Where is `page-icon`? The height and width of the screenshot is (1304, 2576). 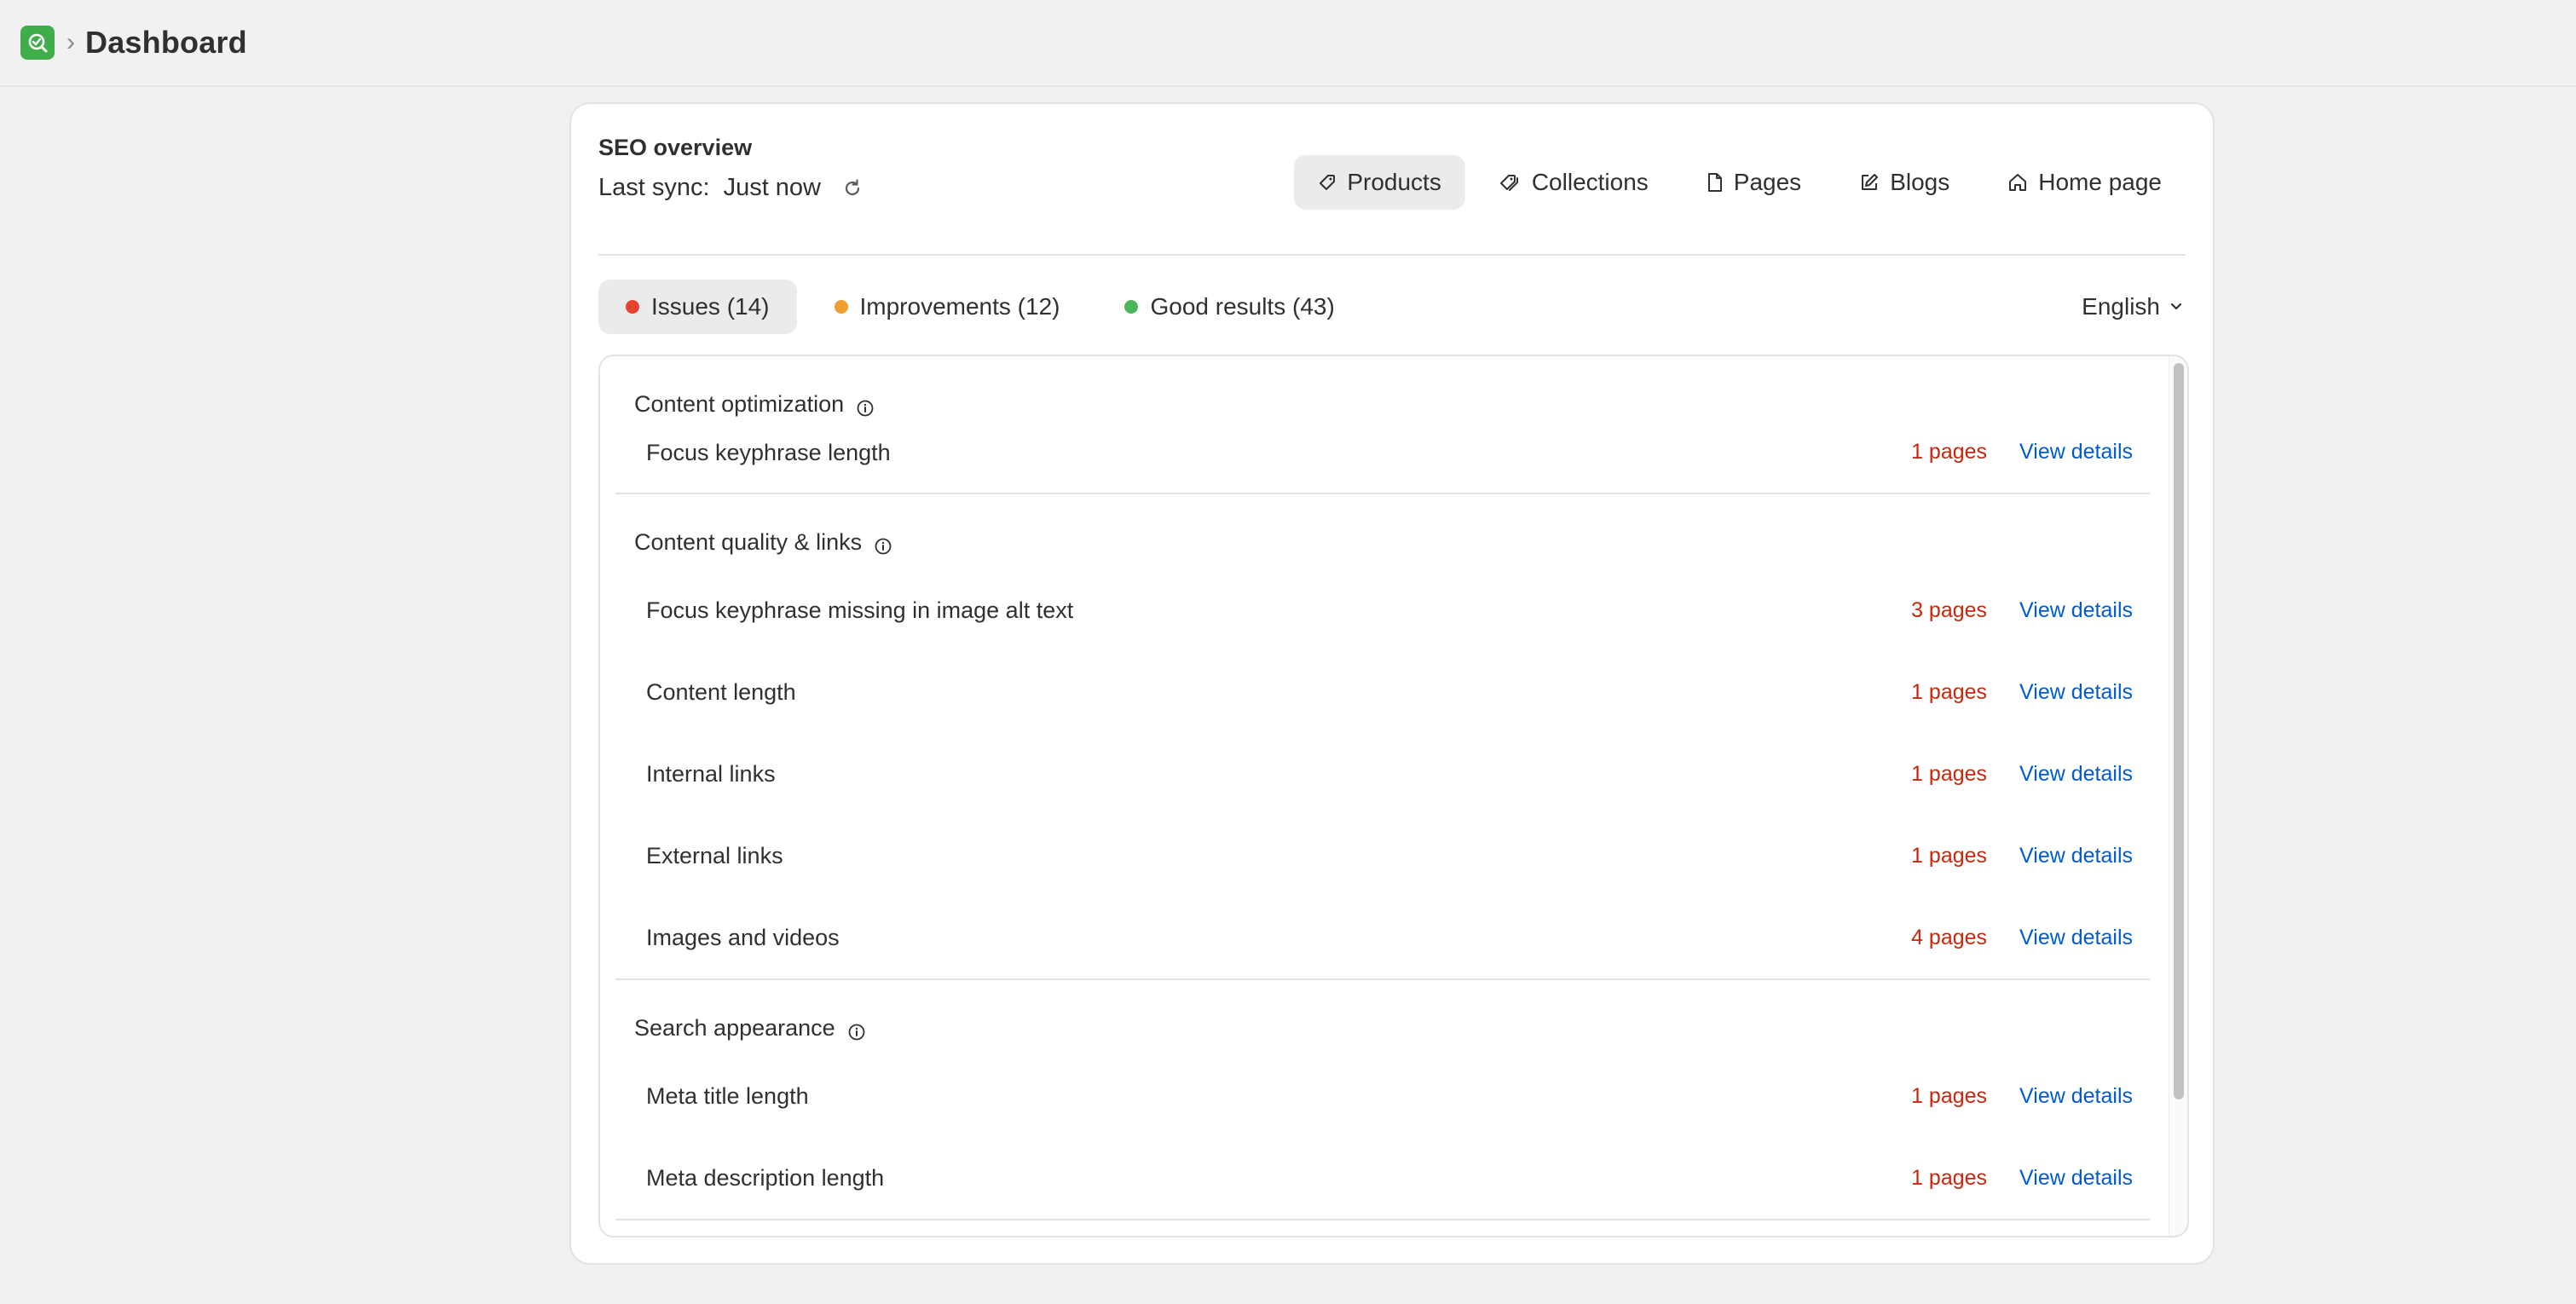
page-icon is located at coordinates (1714, 182).